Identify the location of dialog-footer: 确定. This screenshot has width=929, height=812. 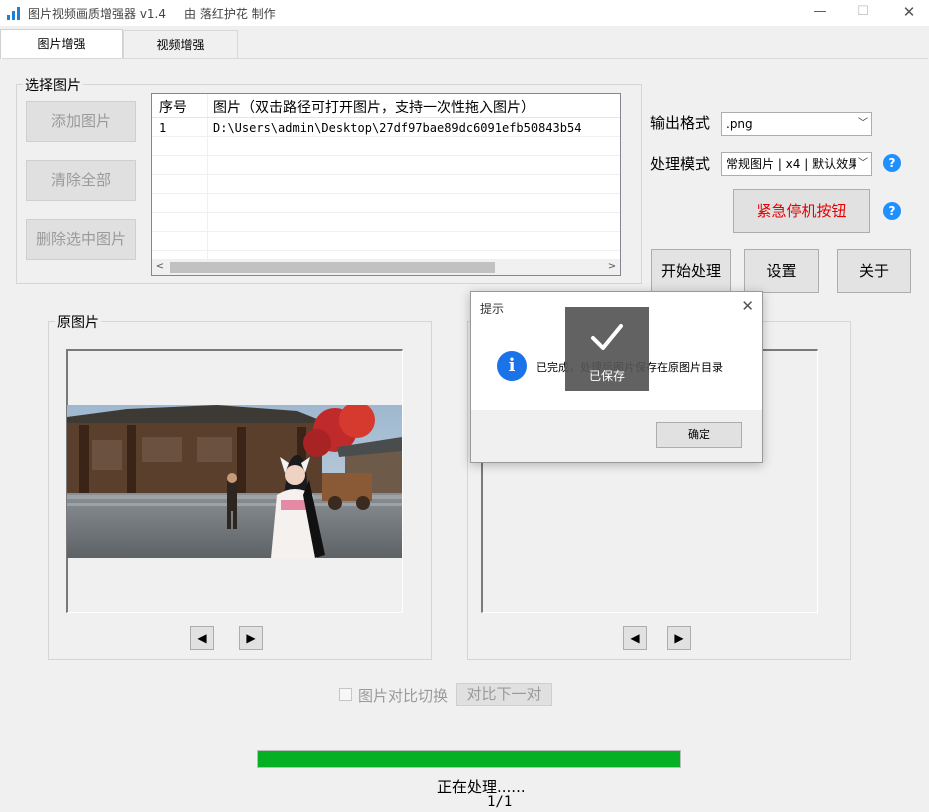
(616, 436).